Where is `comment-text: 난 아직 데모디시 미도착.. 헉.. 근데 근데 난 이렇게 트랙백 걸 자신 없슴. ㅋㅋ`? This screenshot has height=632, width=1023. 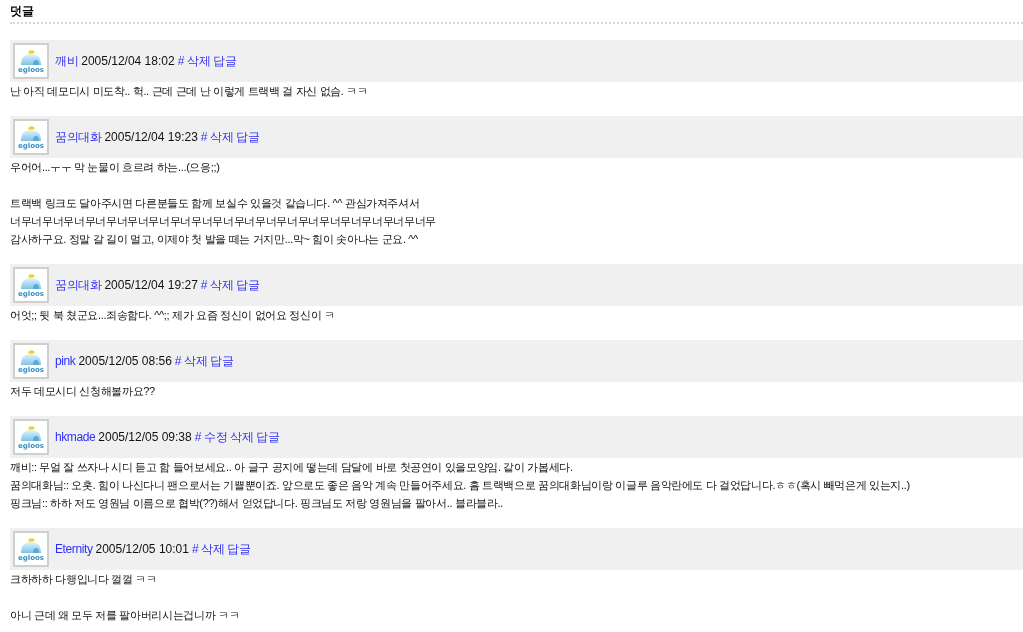
comment-text: 난 아직 데모디시 미도착.. 헉.. 근데 근데 난 이렇게 트랙백 걸 자신 없슴. ㅋㅋ is located at coordinates (189, 91).